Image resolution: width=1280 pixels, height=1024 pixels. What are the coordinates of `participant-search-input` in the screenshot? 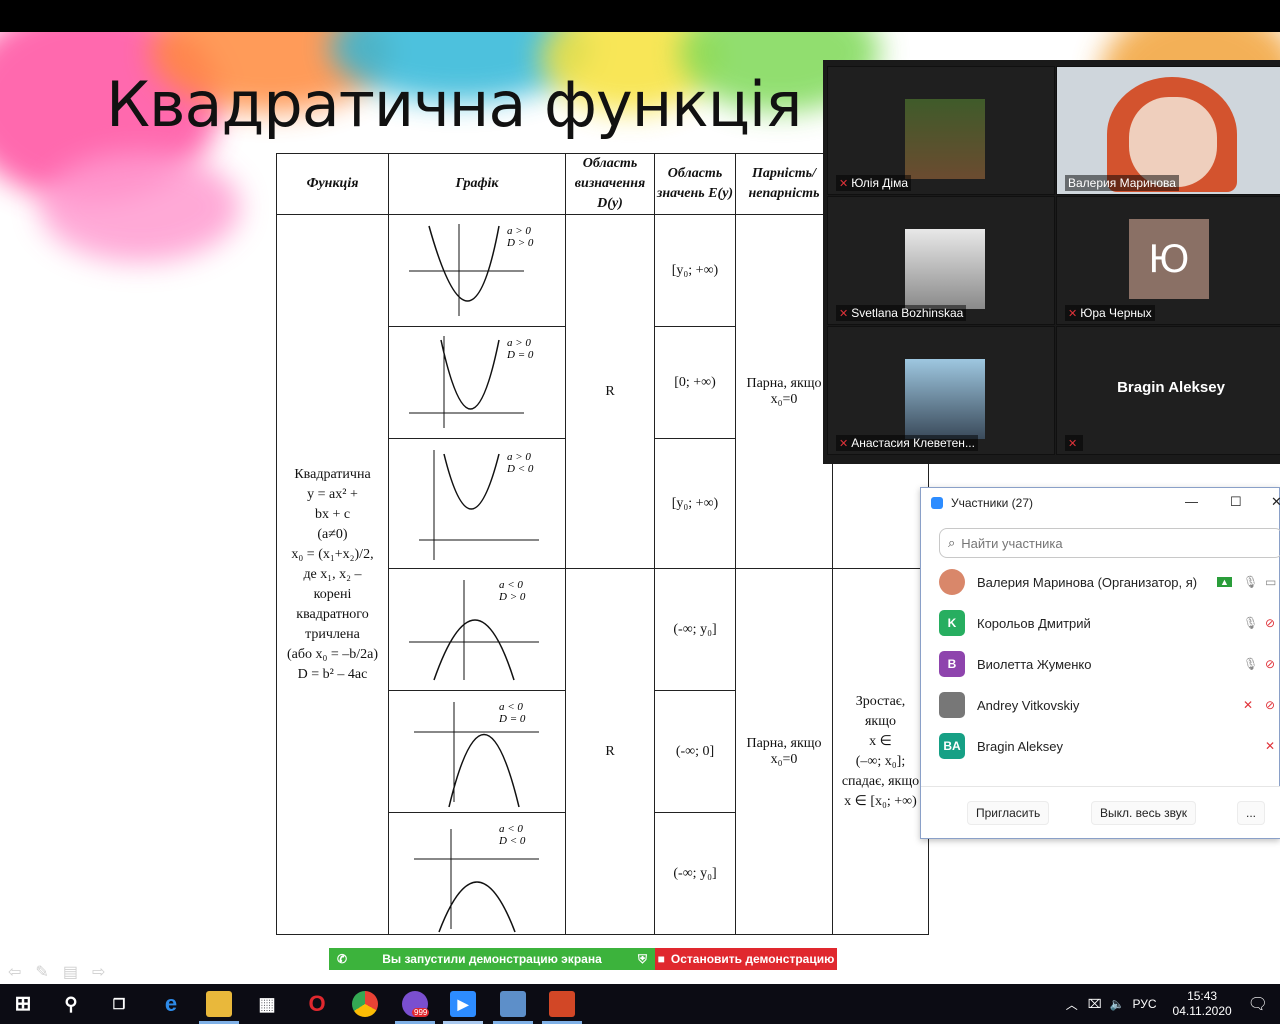 It's located at (1111, 543).